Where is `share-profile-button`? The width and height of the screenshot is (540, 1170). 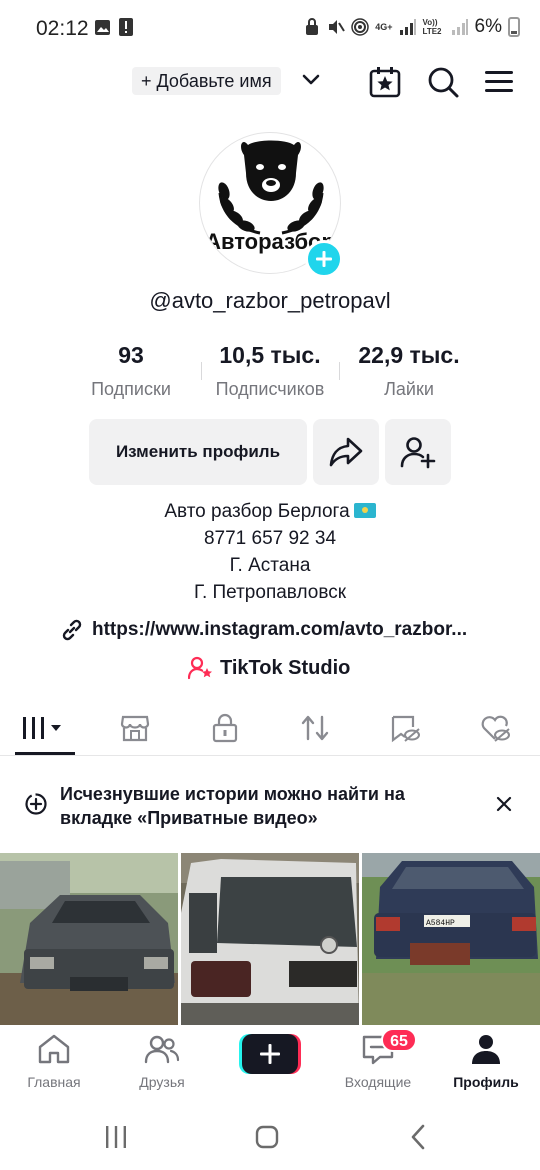
share-profile-button is located at coordinates (346, 452).